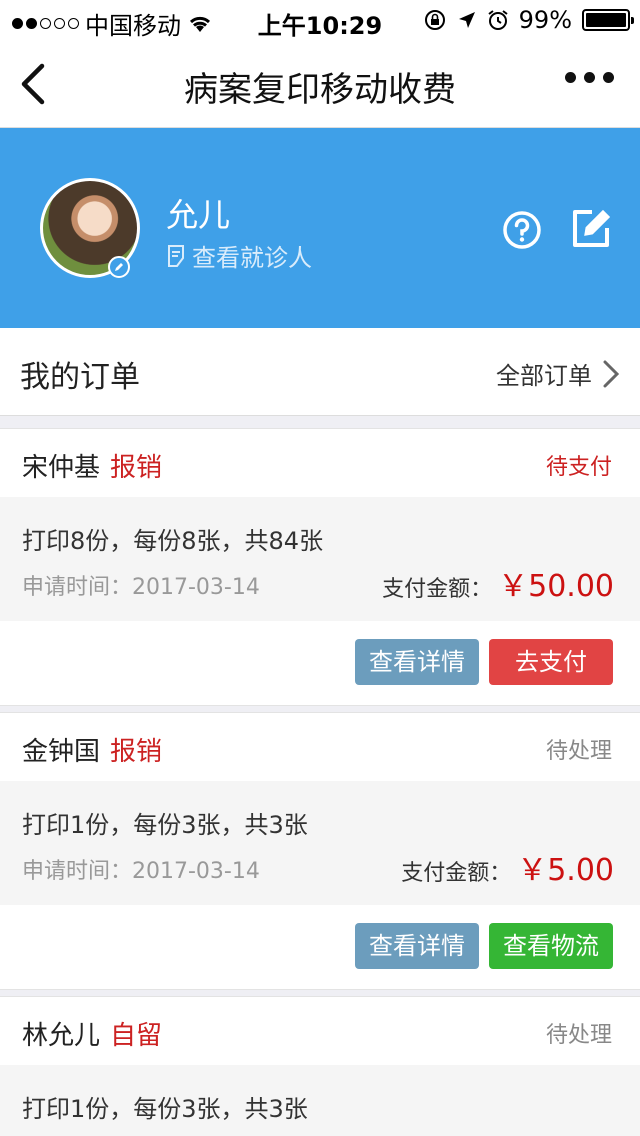  I want to click on order-card: 林允儿 自留 待处理 打印1份，每份3张，共3张, so click(320, 1066).